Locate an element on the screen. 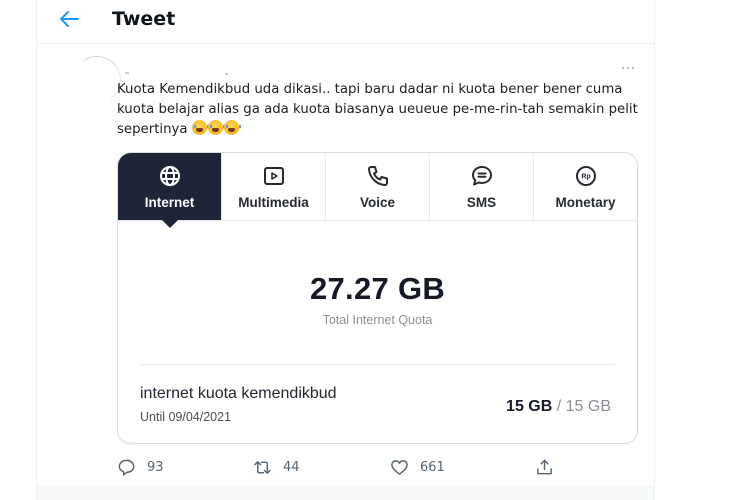  heart-icon is located at coordinates (399, 467).